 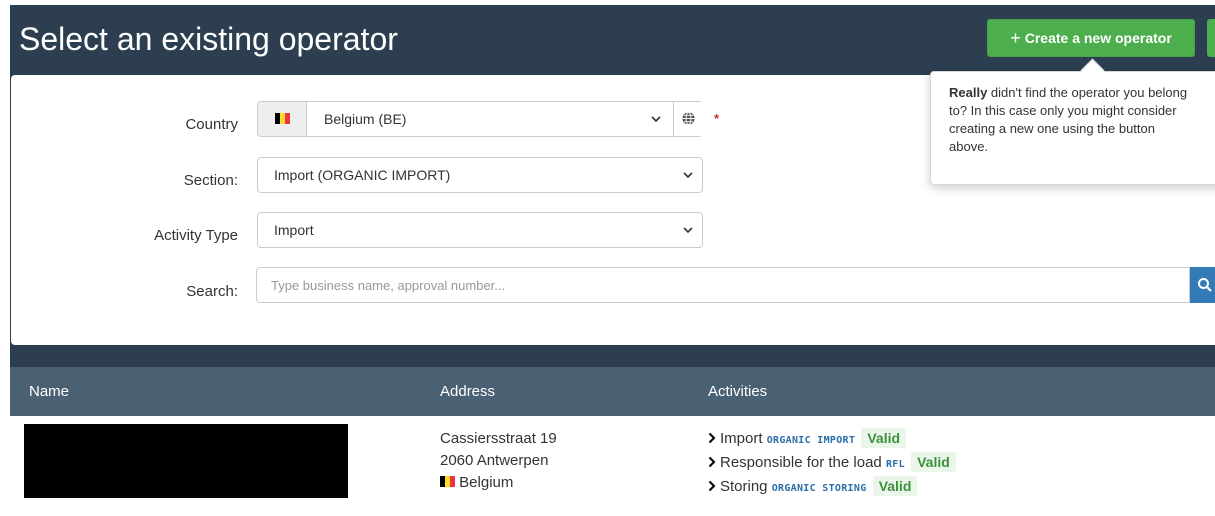 What do you see at coordinates (486, 482) in the screenshot?
I see `address-country: Belgium` at bounding box center [486, 482].